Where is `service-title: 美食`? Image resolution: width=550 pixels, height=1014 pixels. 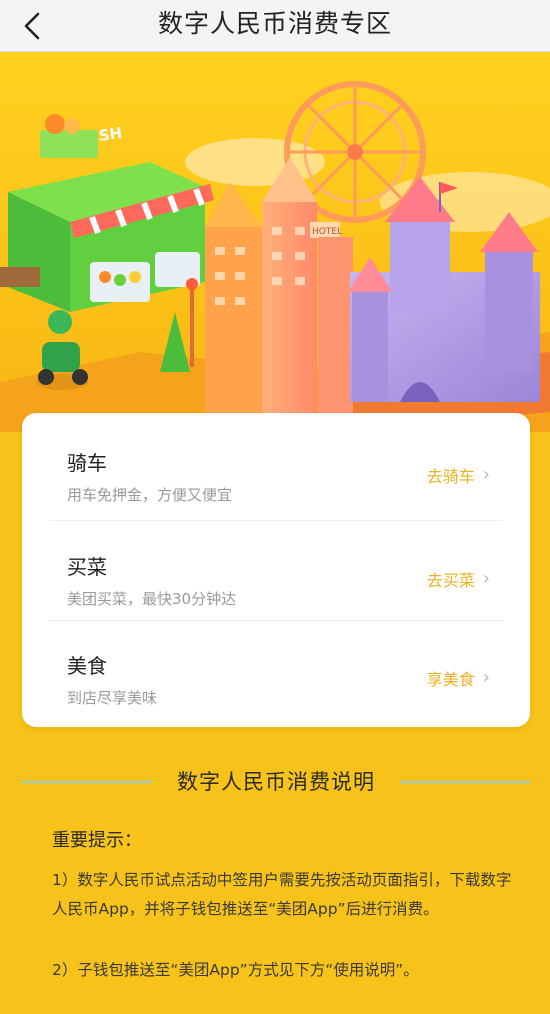 service-title: 美食 is located at coordinates (87, 666).